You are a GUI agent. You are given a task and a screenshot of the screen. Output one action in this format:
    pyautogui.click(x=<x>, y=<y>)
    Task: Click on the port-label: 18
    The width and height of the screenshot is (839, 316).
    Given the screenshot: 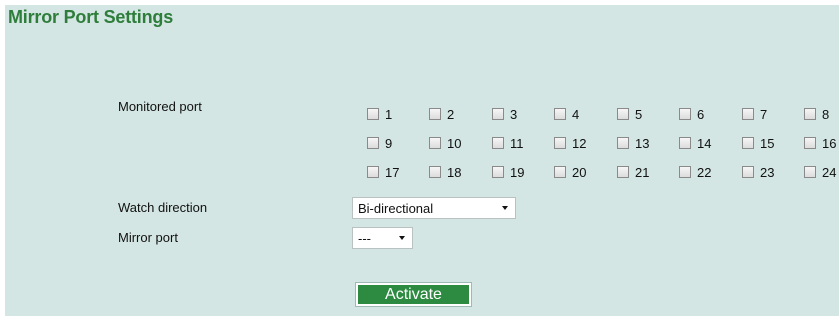 What is the action you would take?
    pyautogui.click(x=454, y=172)
    